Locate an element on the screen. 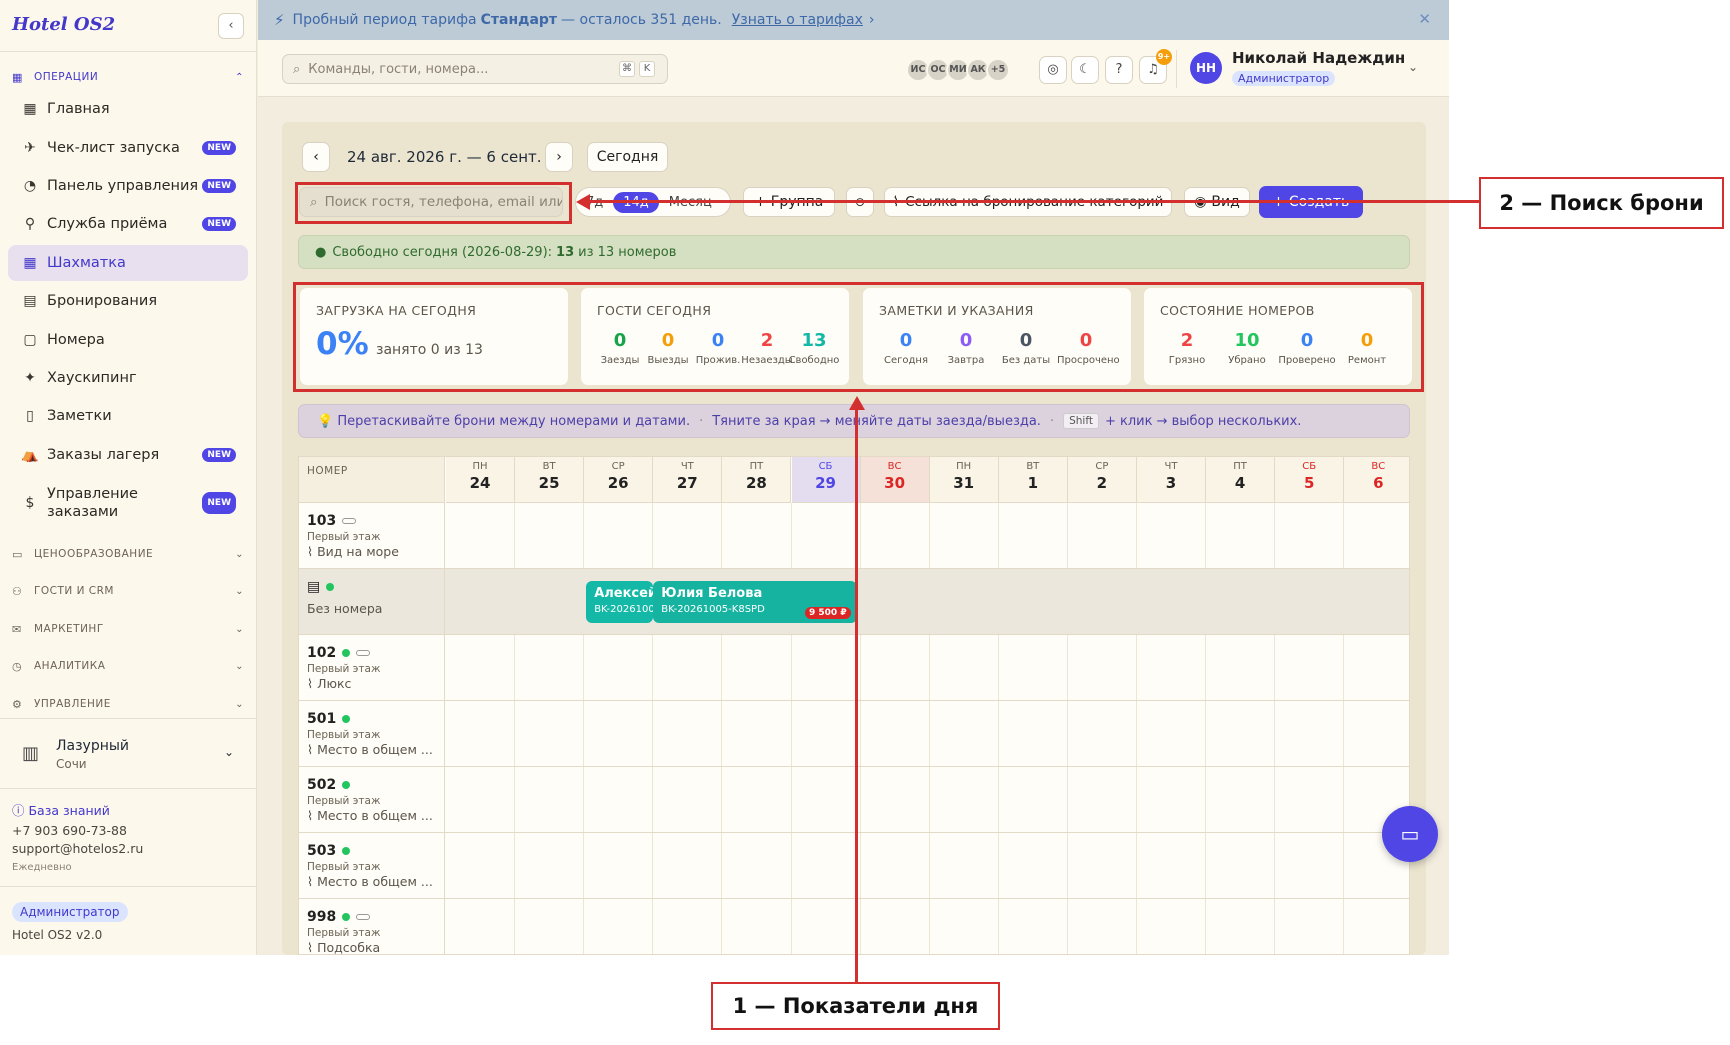  property-selector: ▥ Лазурный Сочи ⌄ is located at coordinates (128, 755).